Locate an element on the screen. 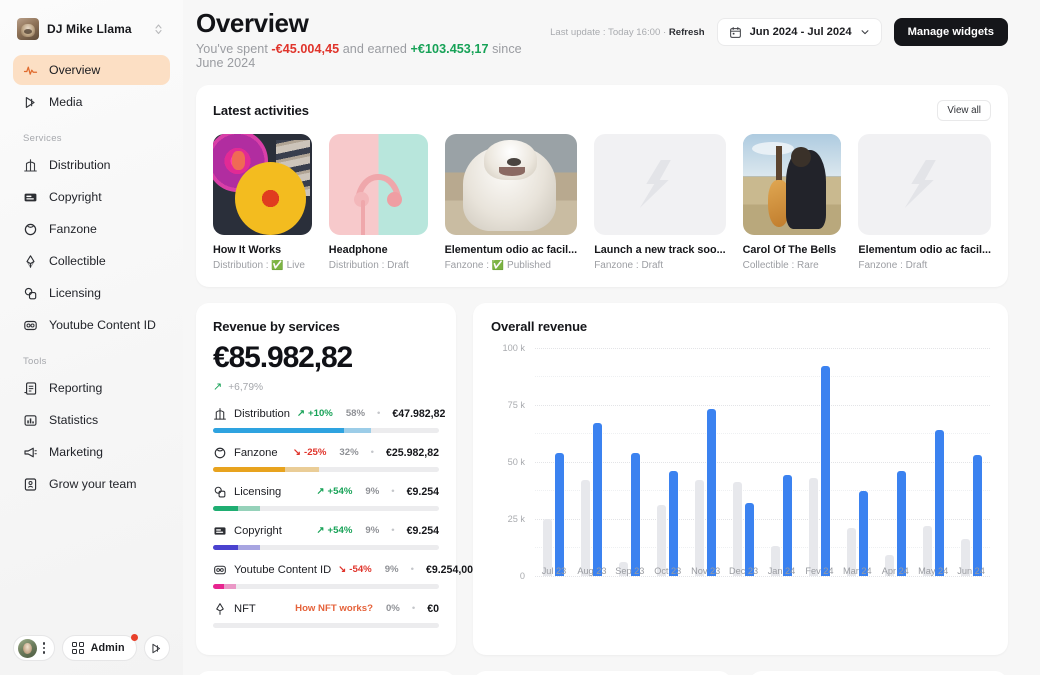  service-change: ↘ -25% is located at coordinates (309, 452).